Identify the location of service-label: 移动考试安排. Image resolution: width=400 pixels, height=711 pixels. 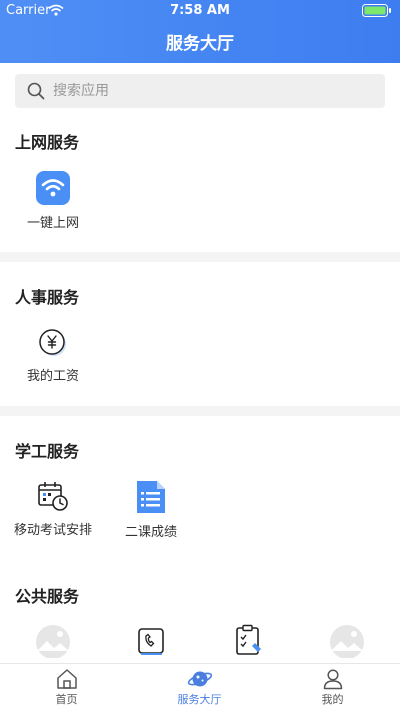
(52, 530).